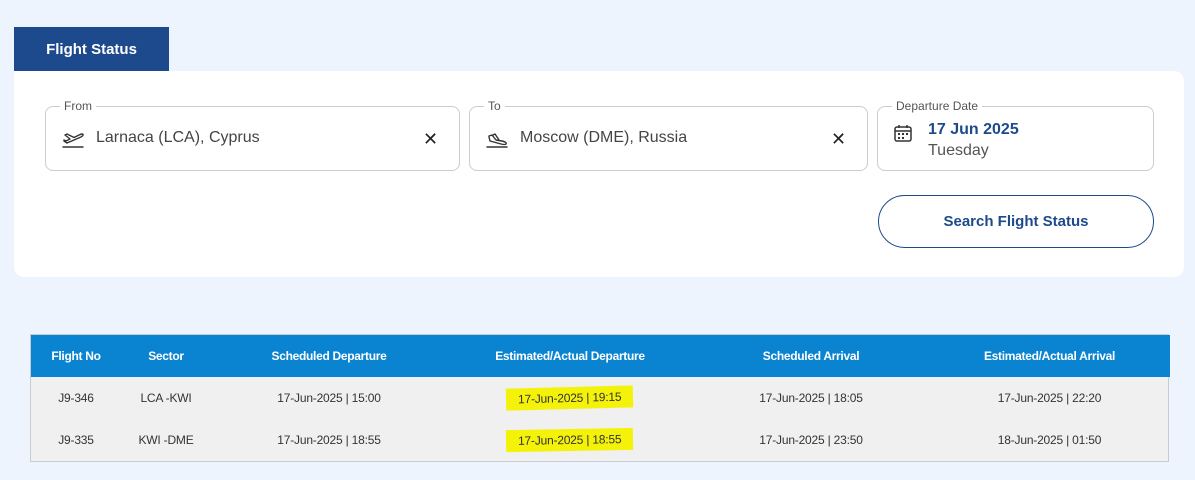 This screenshot has height=480, width=1195. What do you see at coordinates (91, 49) in the screenshot?
I see `tab-flight-status: Flight Status` at bounding box center [91, 49].